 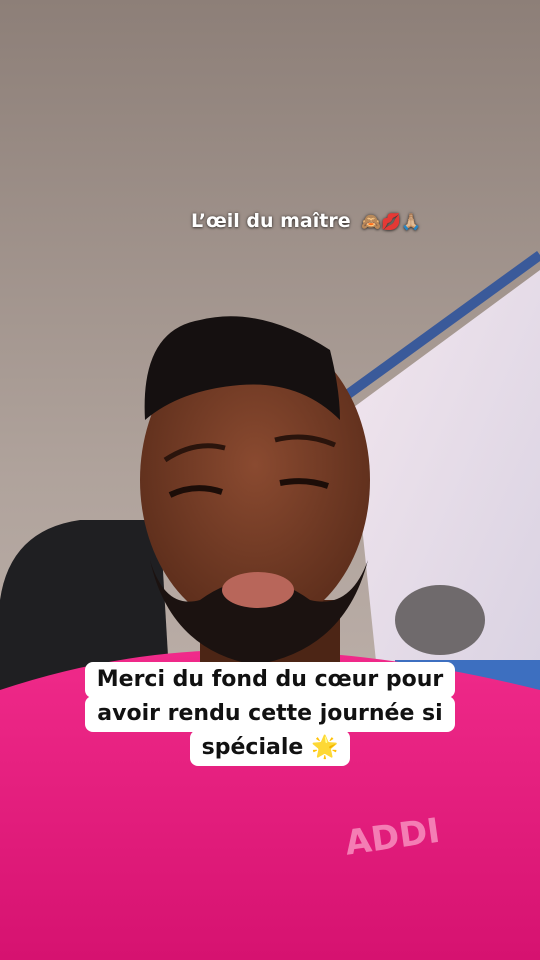 What do you see at coordinates (391, 221) in the screenshot?
I see `top-caption-emoji: 🙈💋🙏🏼` at bounding box center [391, 221].